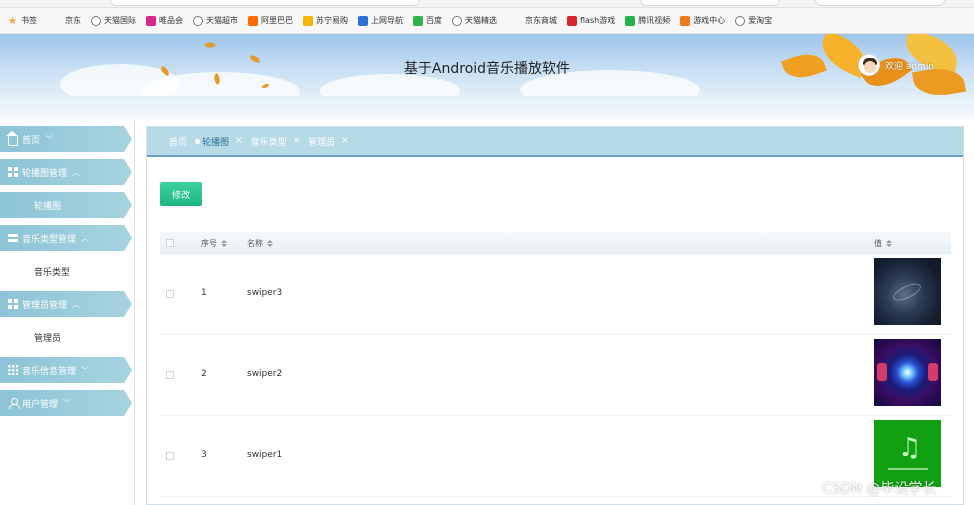 The height and width of the screenshot is (505, 974). What do you see at coordinates (555, 375) in the screenshot?
I see `table-row: 2 swiper2` at bounding box center [555, 375].